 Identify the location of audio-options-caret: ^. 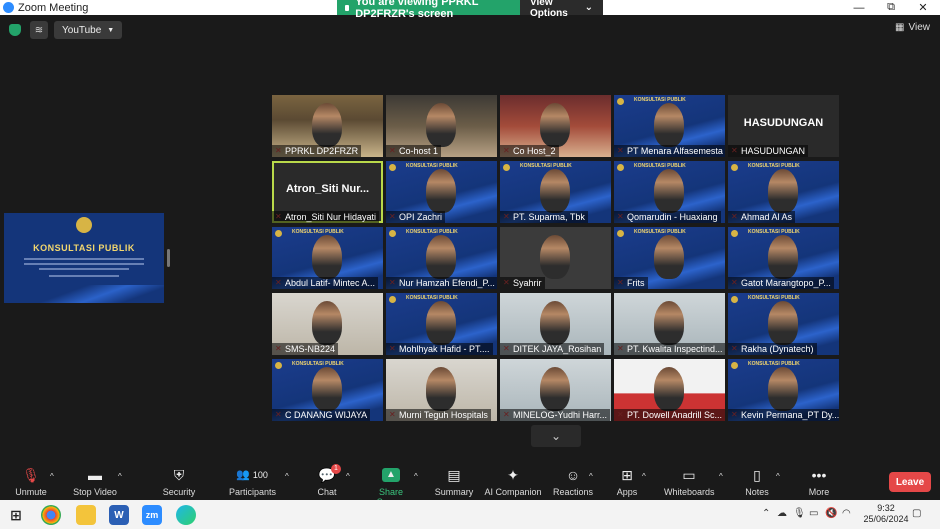
(52, 476).